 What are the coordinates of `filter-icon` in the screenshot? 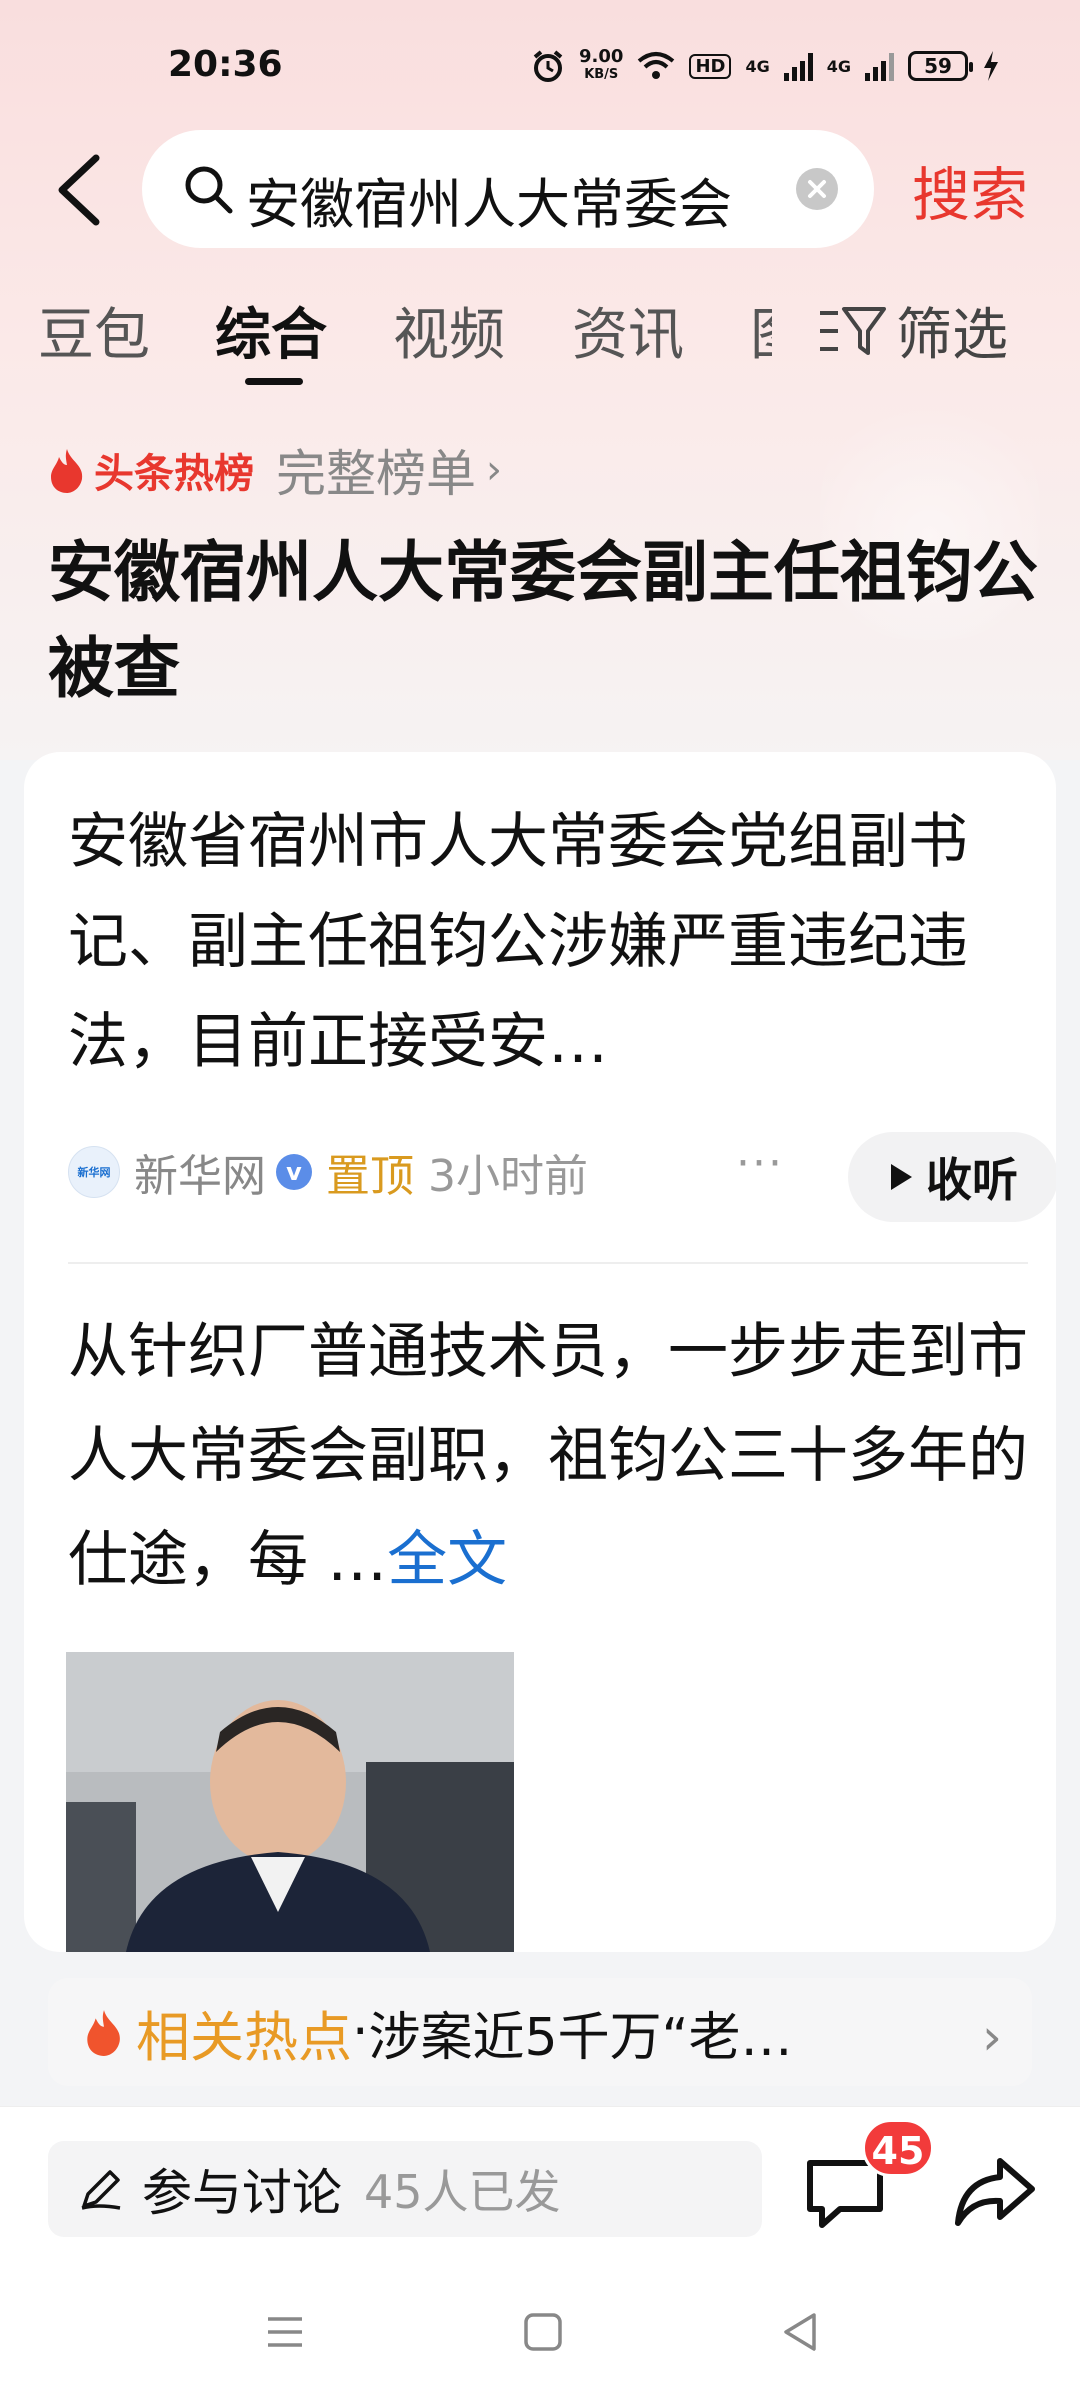 It's located at (853, 330).